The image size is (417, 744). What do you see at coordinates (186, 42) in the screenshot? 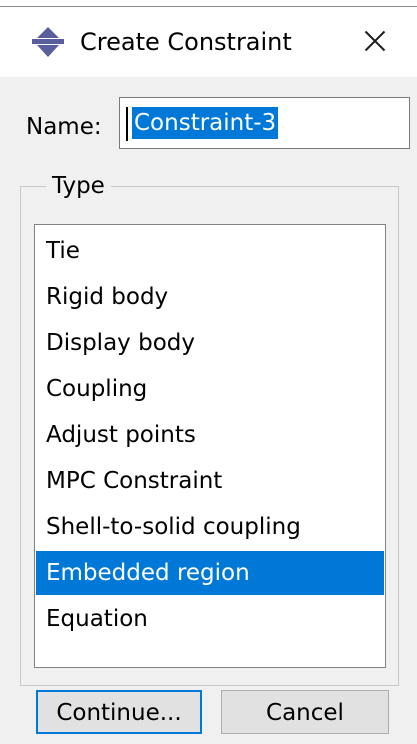
I see `dialog-title: Create Constraint` at bounding box center [186, 42].